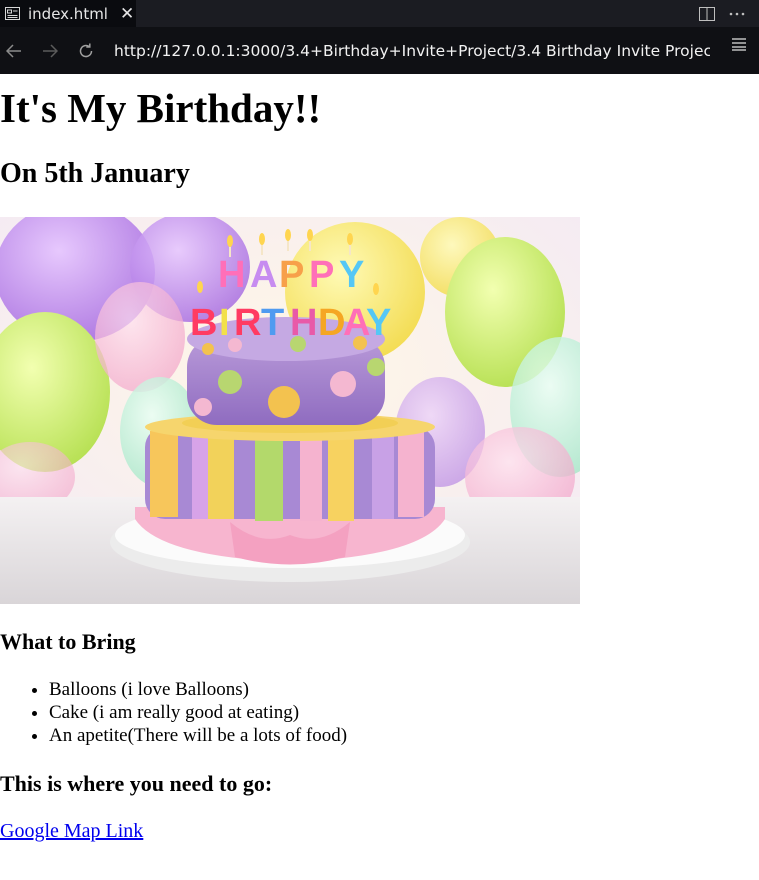 Image resolution: width=759 pixels, height=880 pixels. I want to click on page-title: It's My Birthday!!, so click(161, 108).